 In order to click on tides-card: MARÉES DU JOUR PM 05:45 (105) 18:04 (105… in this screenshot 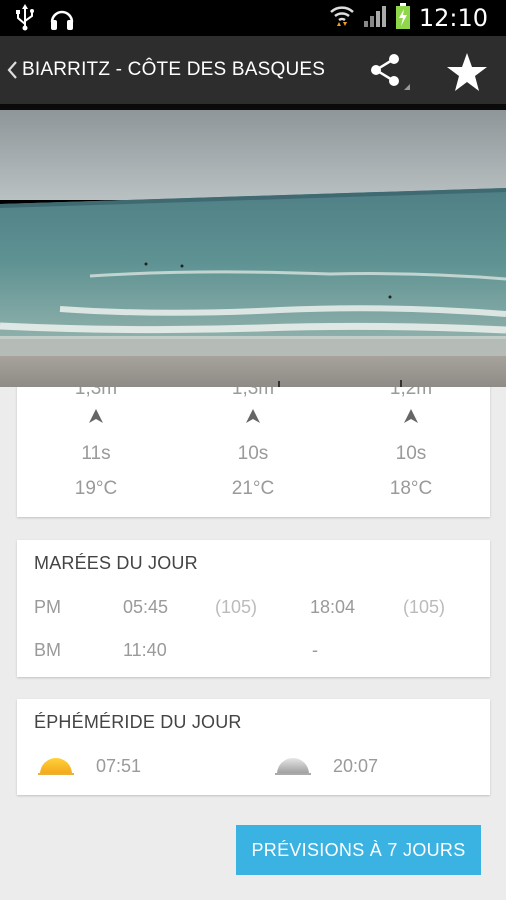, I will do `click(253, 608)`.